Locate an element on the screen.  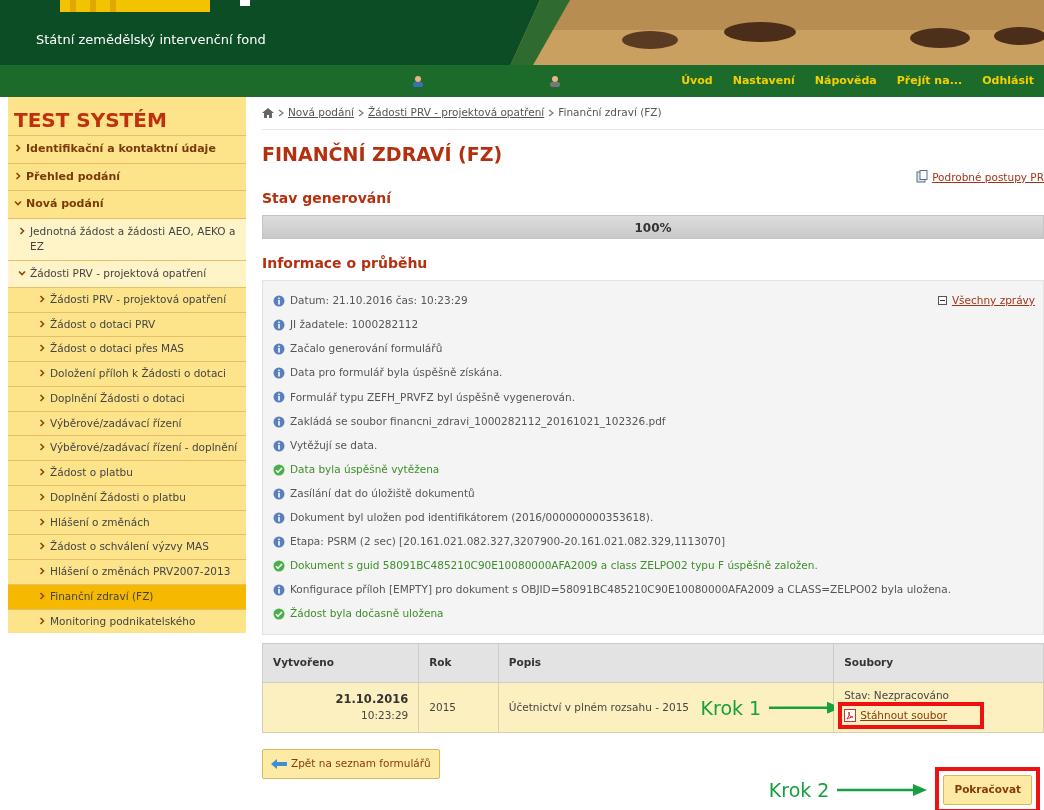
site-subtitle: Státní zemědělský intervenční fond is located at coordinates (151, 40).